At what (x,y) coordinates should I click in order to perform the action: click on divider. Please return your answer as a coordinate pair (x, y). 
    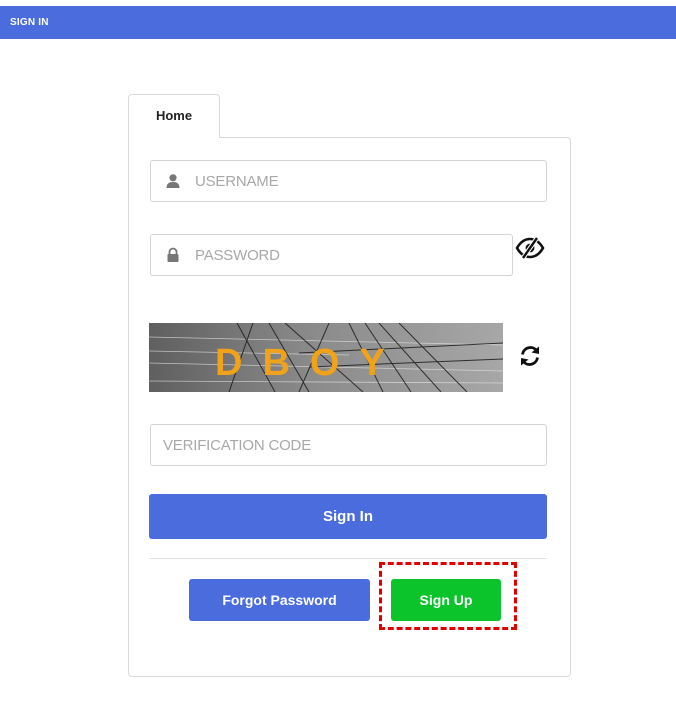
    Looking at the image, I should click on (348, 558).